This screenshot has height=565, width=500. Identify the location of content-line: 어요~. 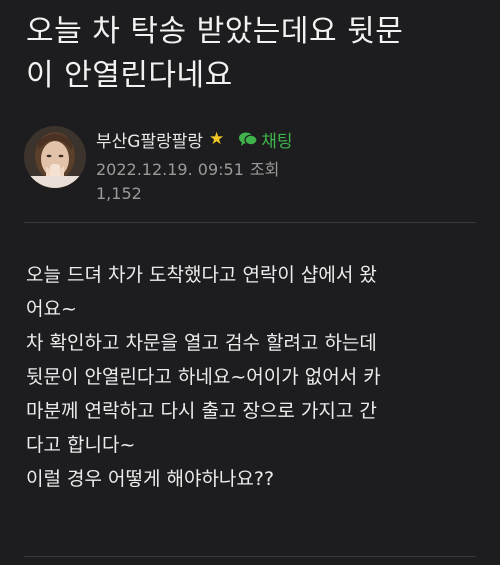
(51, 309).